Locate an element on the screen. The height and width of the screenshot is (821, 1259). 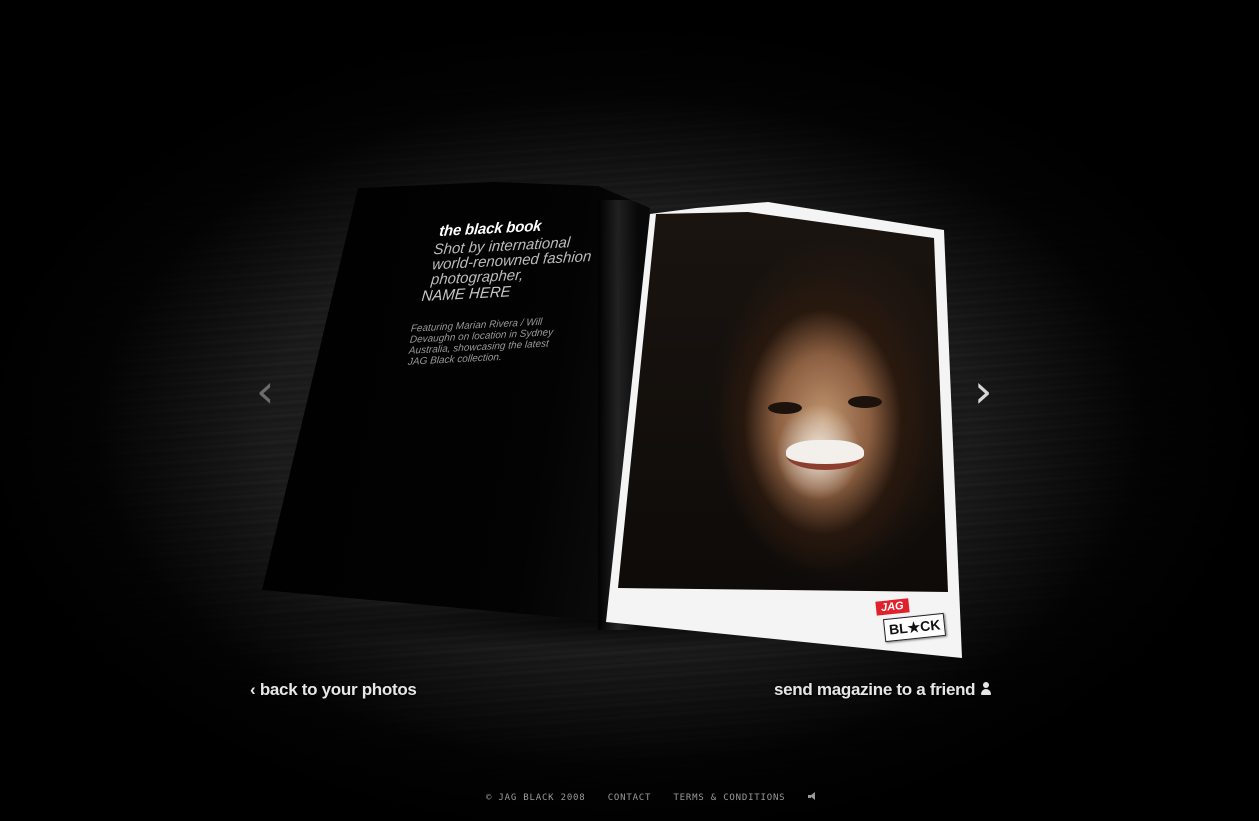
terms-link: TERMS & CONDITIONS is located at coordinates (729, 798).